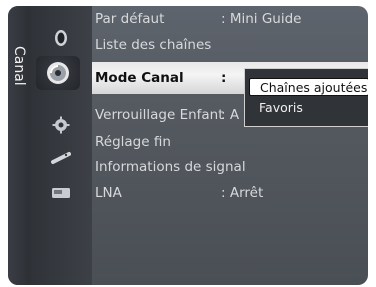  What do you see at coordinates (242, 193) in the screenshot?
I see `menu-item-value: : Arrêt` at bounding box center [242, 193].